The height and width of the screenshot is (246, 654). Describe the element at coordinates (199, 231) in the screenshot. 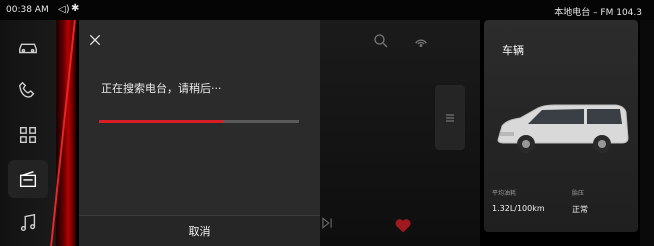

I see `cancel-button: 取消` at that location.